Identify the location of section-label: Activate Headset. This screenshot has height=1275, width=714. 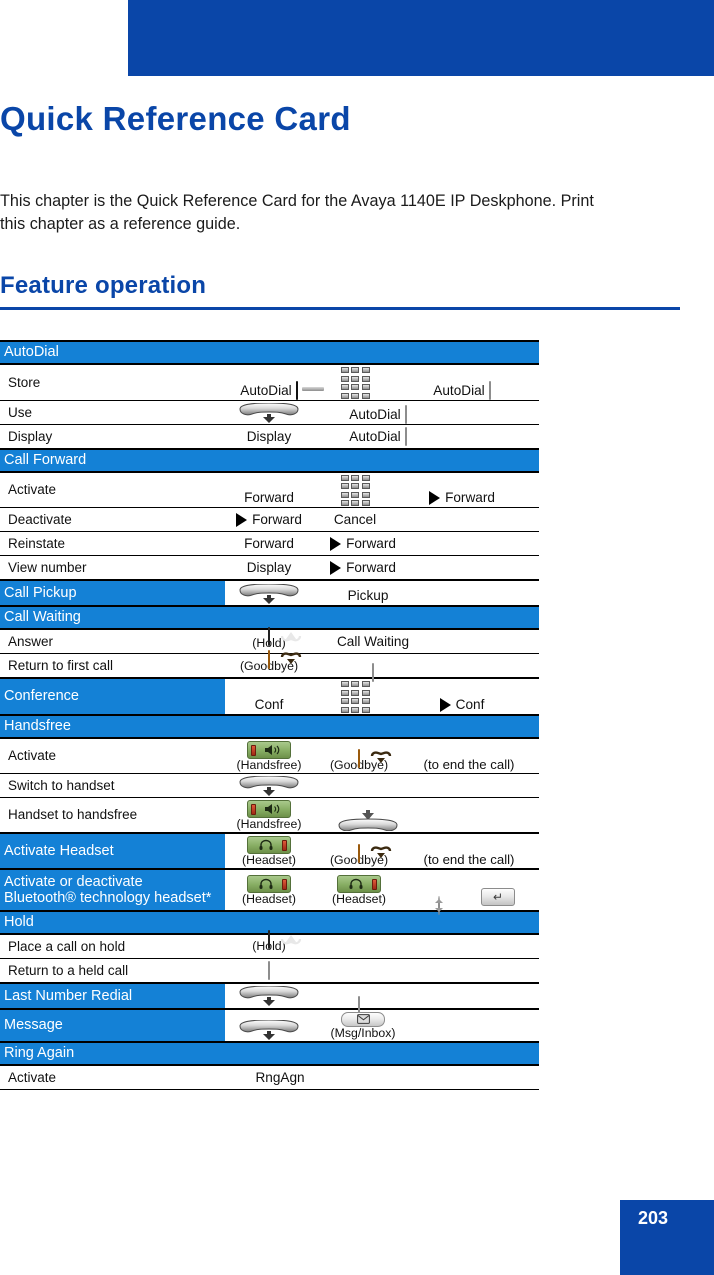
(112, 850).